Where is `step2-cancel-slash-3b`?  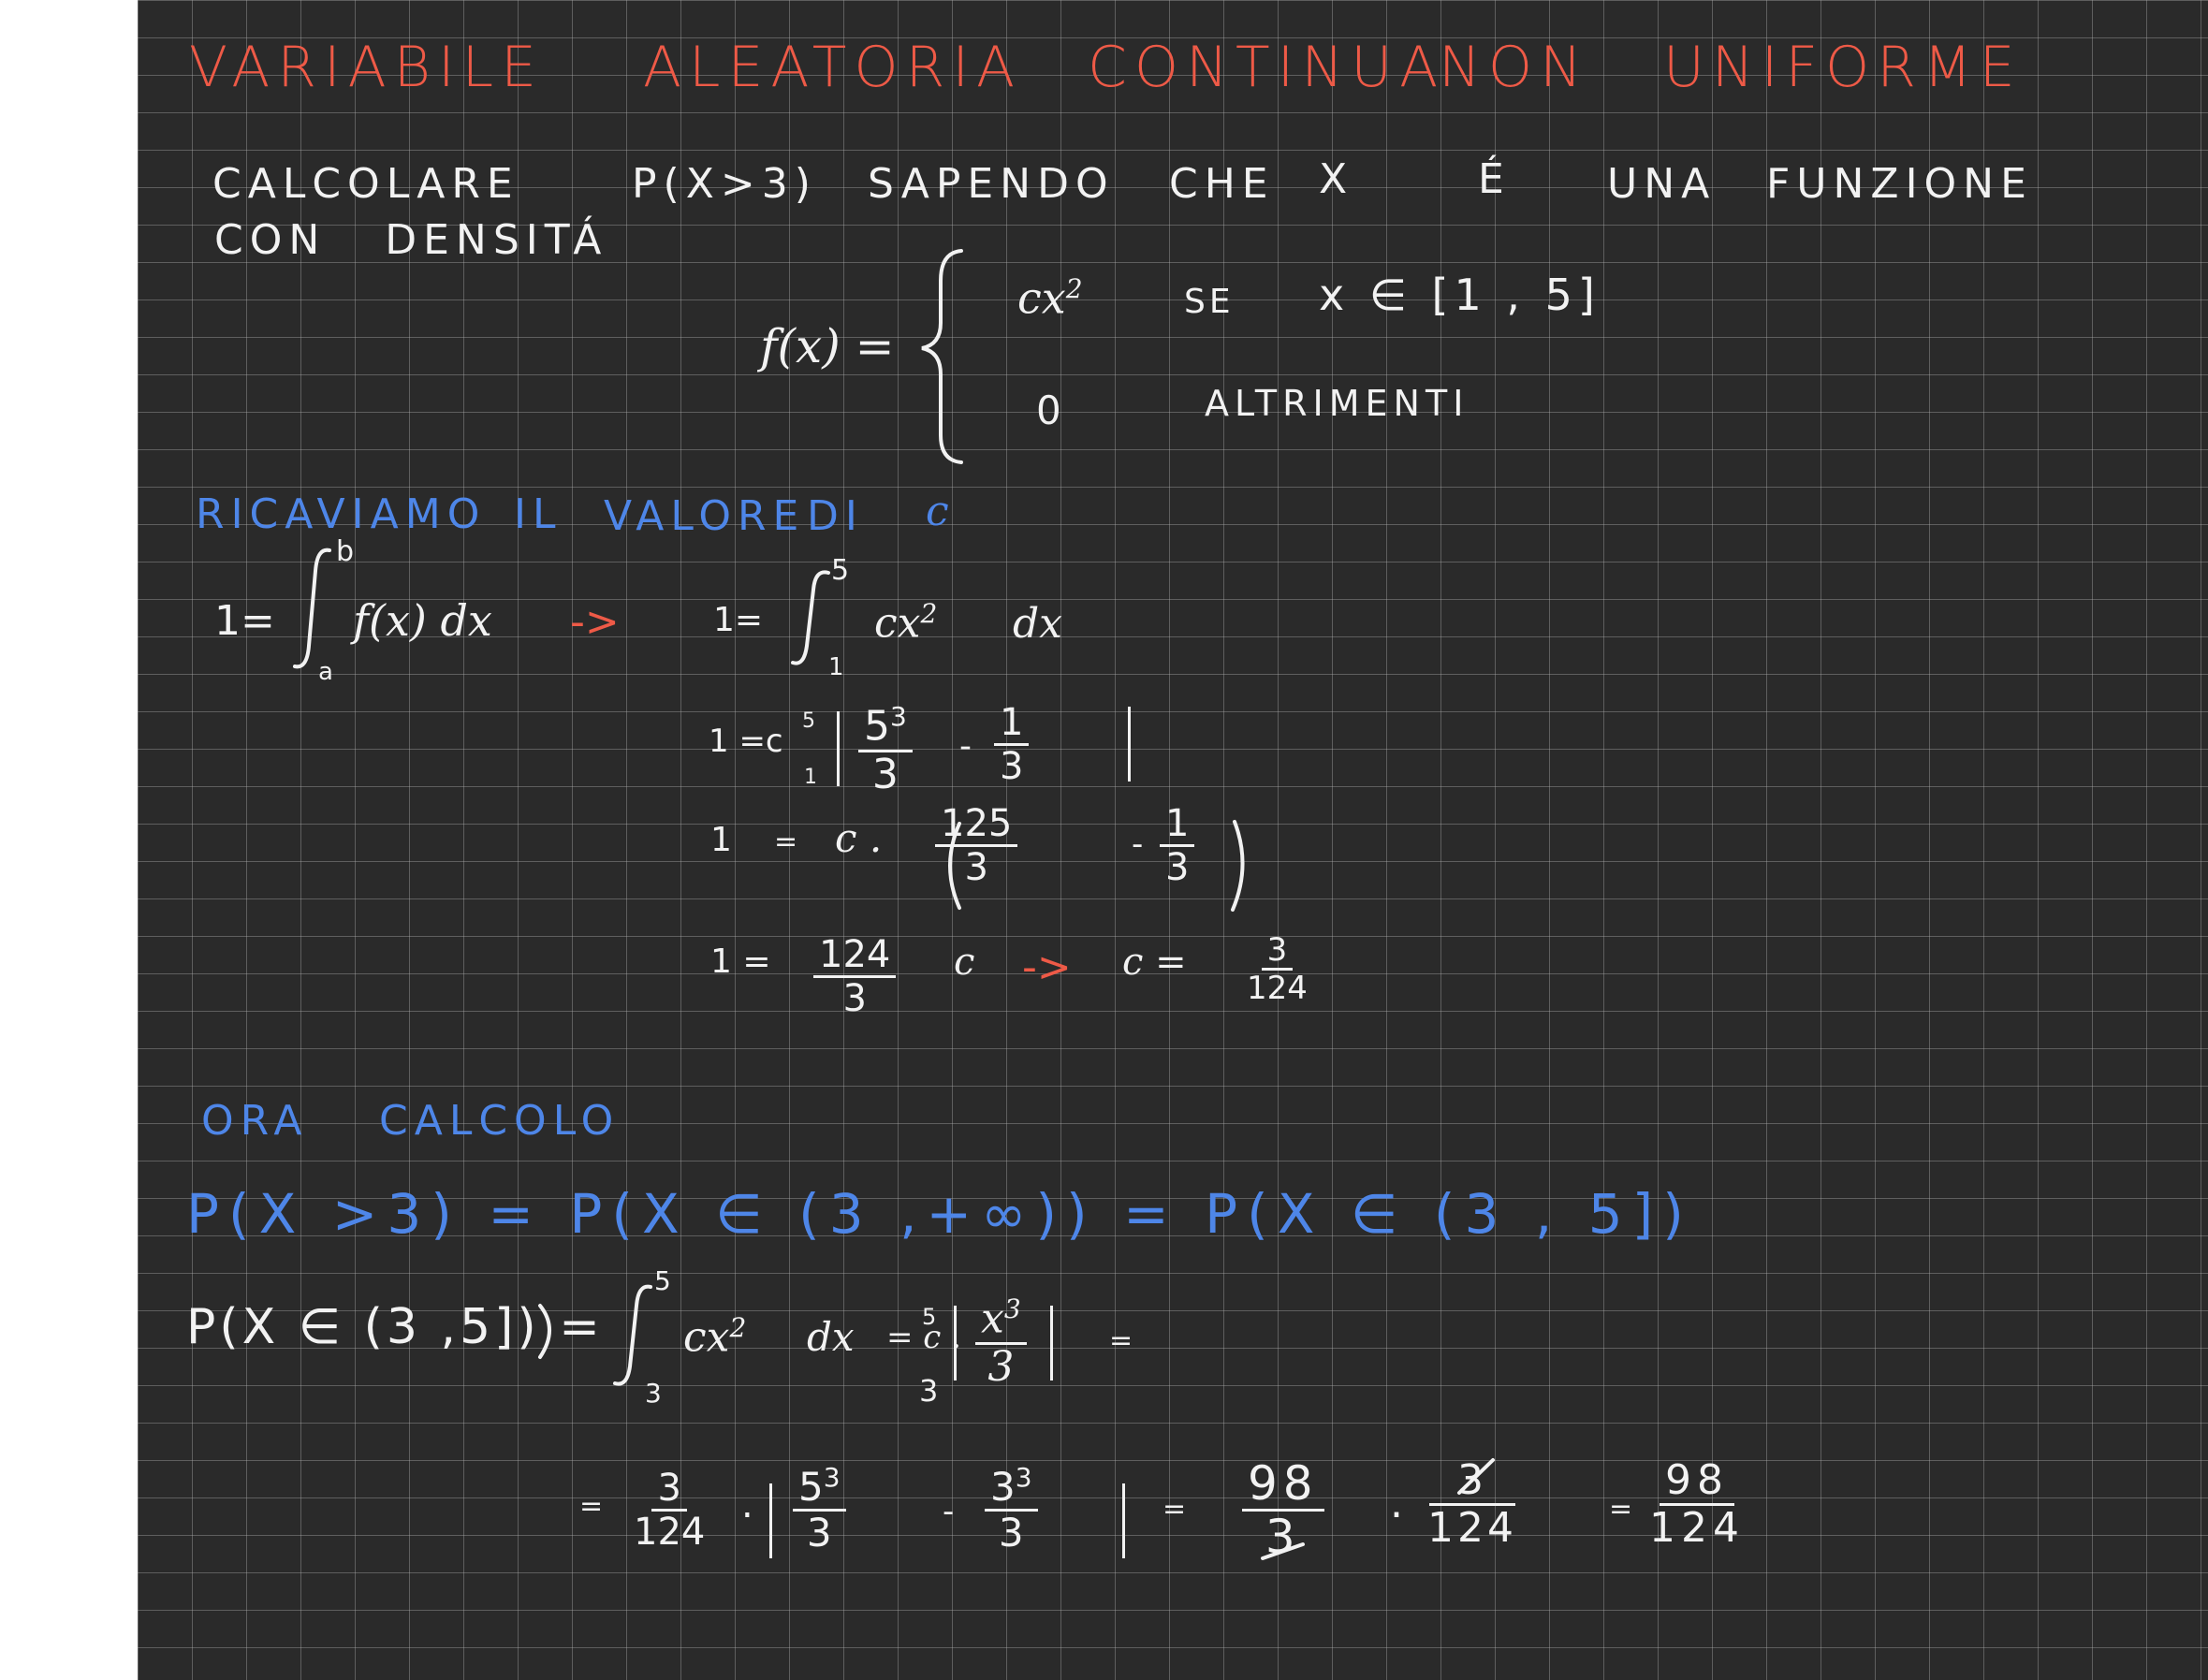 step2-cancel-slash-3b is located at coordinates (1476, 1476).